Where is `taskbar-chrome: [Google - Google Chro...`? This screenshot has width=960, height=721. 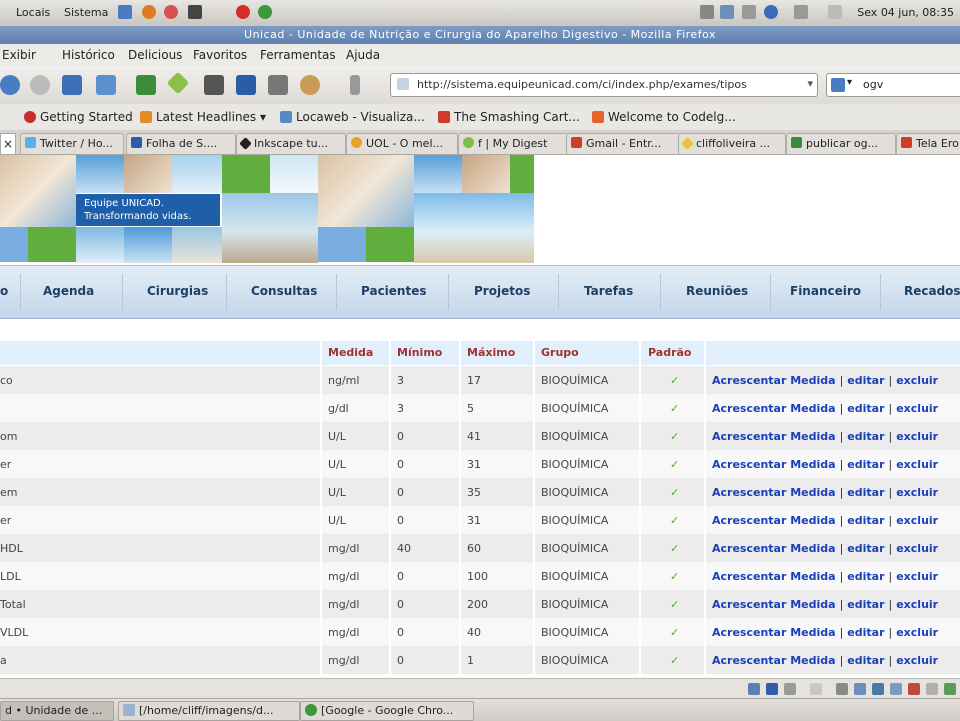
taskbar-chrome: [Google - Google Chro... is located at coordinates (387, 711).